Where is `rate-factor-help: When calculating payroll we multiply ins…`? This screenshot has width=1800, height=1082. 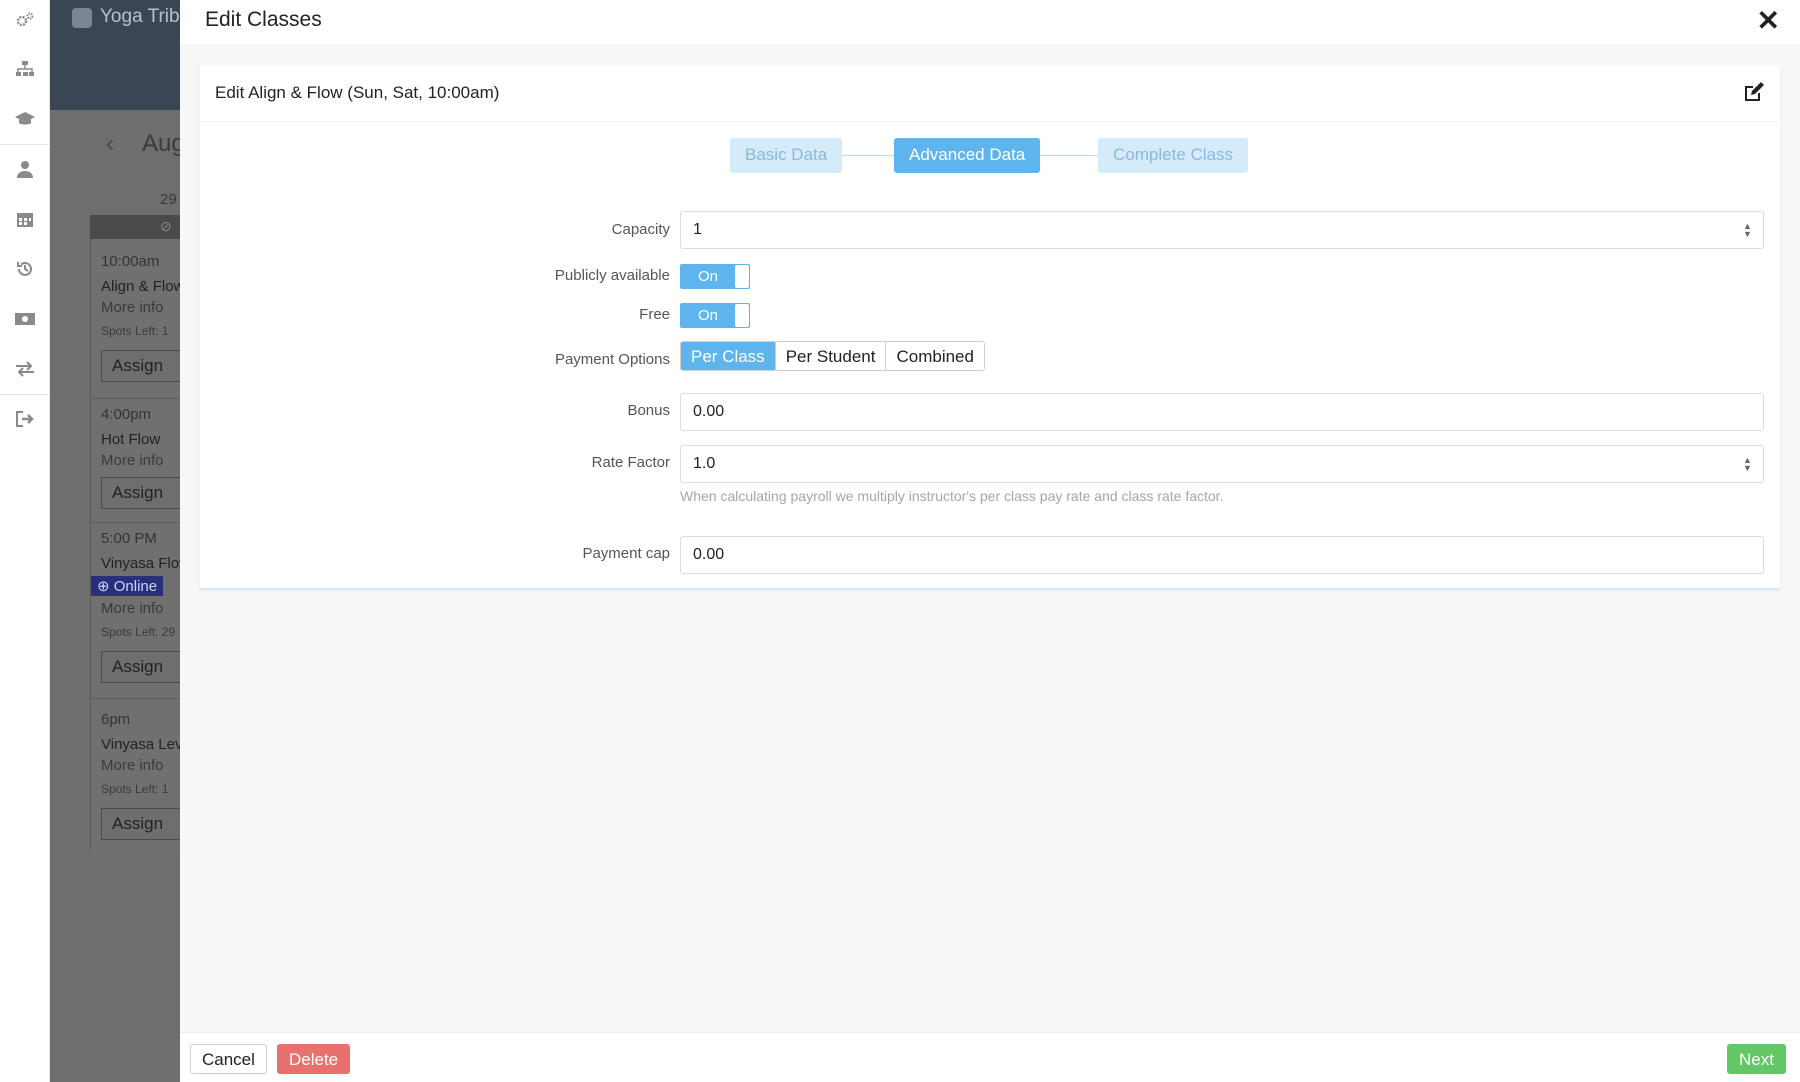 rate-factor-help: When calculating payroll we multiply ins… is located at coordinates (952, 496).